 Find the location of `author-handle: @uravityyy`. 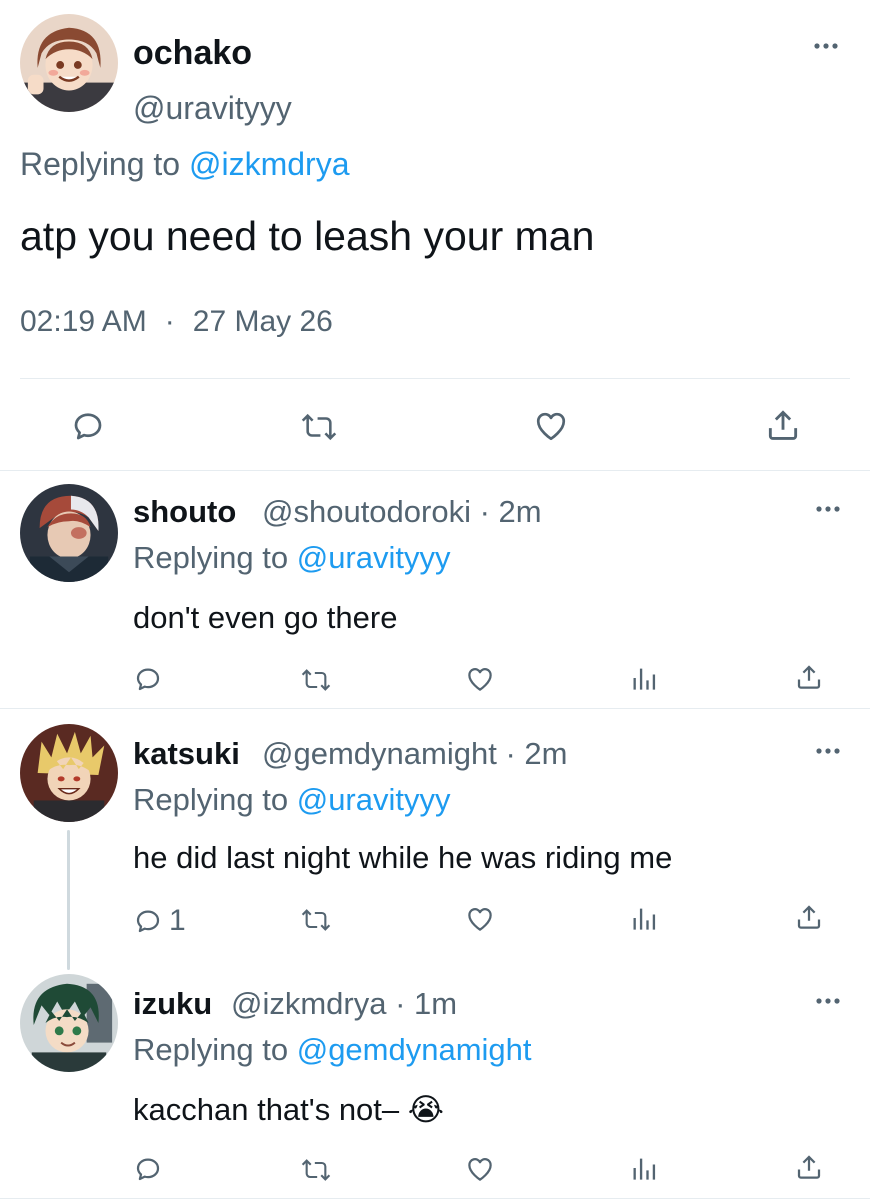

author-handle: @uravityyy is located at coordinates (212, 108).